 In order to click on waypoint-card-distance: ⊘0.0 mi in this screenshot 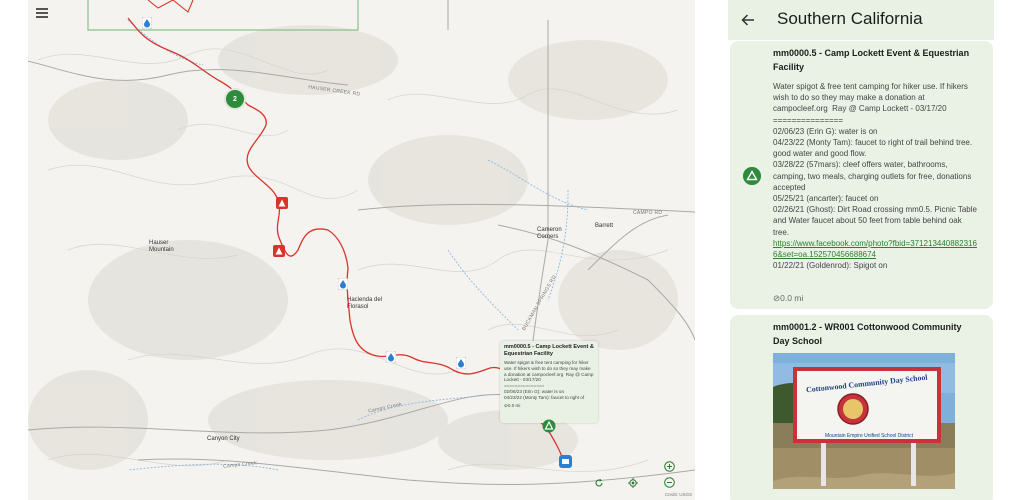, I will do `click(788, 298)`.